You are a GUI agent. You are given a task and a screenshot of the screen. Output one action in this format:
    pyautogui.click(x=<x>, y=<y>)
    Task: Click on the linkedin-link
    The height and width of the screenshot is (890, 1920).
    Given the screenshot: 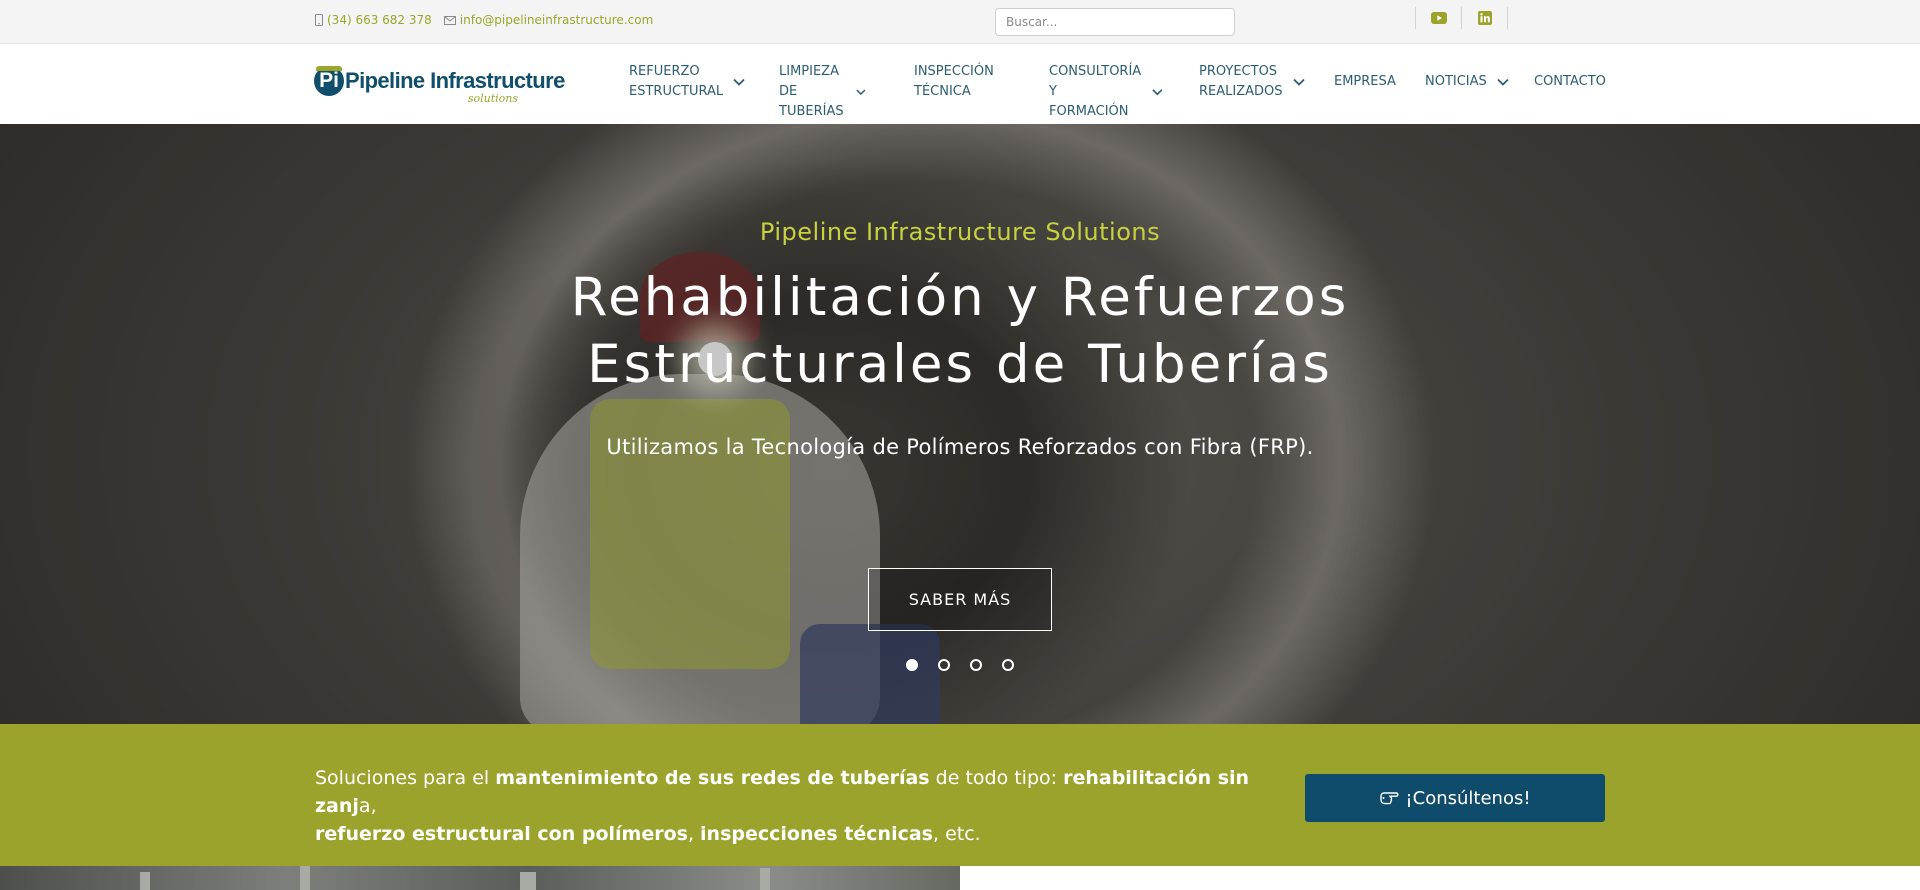 What is the action you would take?
    pyautogui.click(x=1484, y=18)
    